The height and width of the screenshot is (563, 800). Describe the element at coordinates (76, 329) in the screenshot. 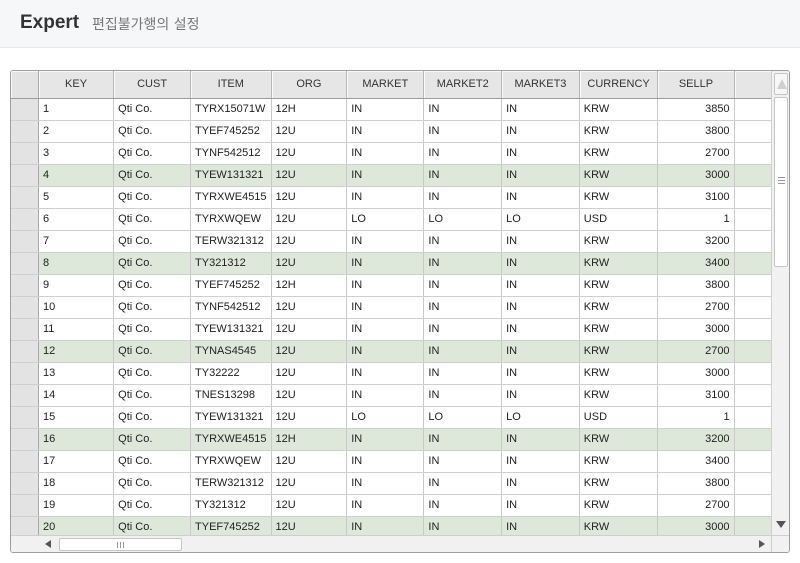

I see `cell-key: 11` at that location.